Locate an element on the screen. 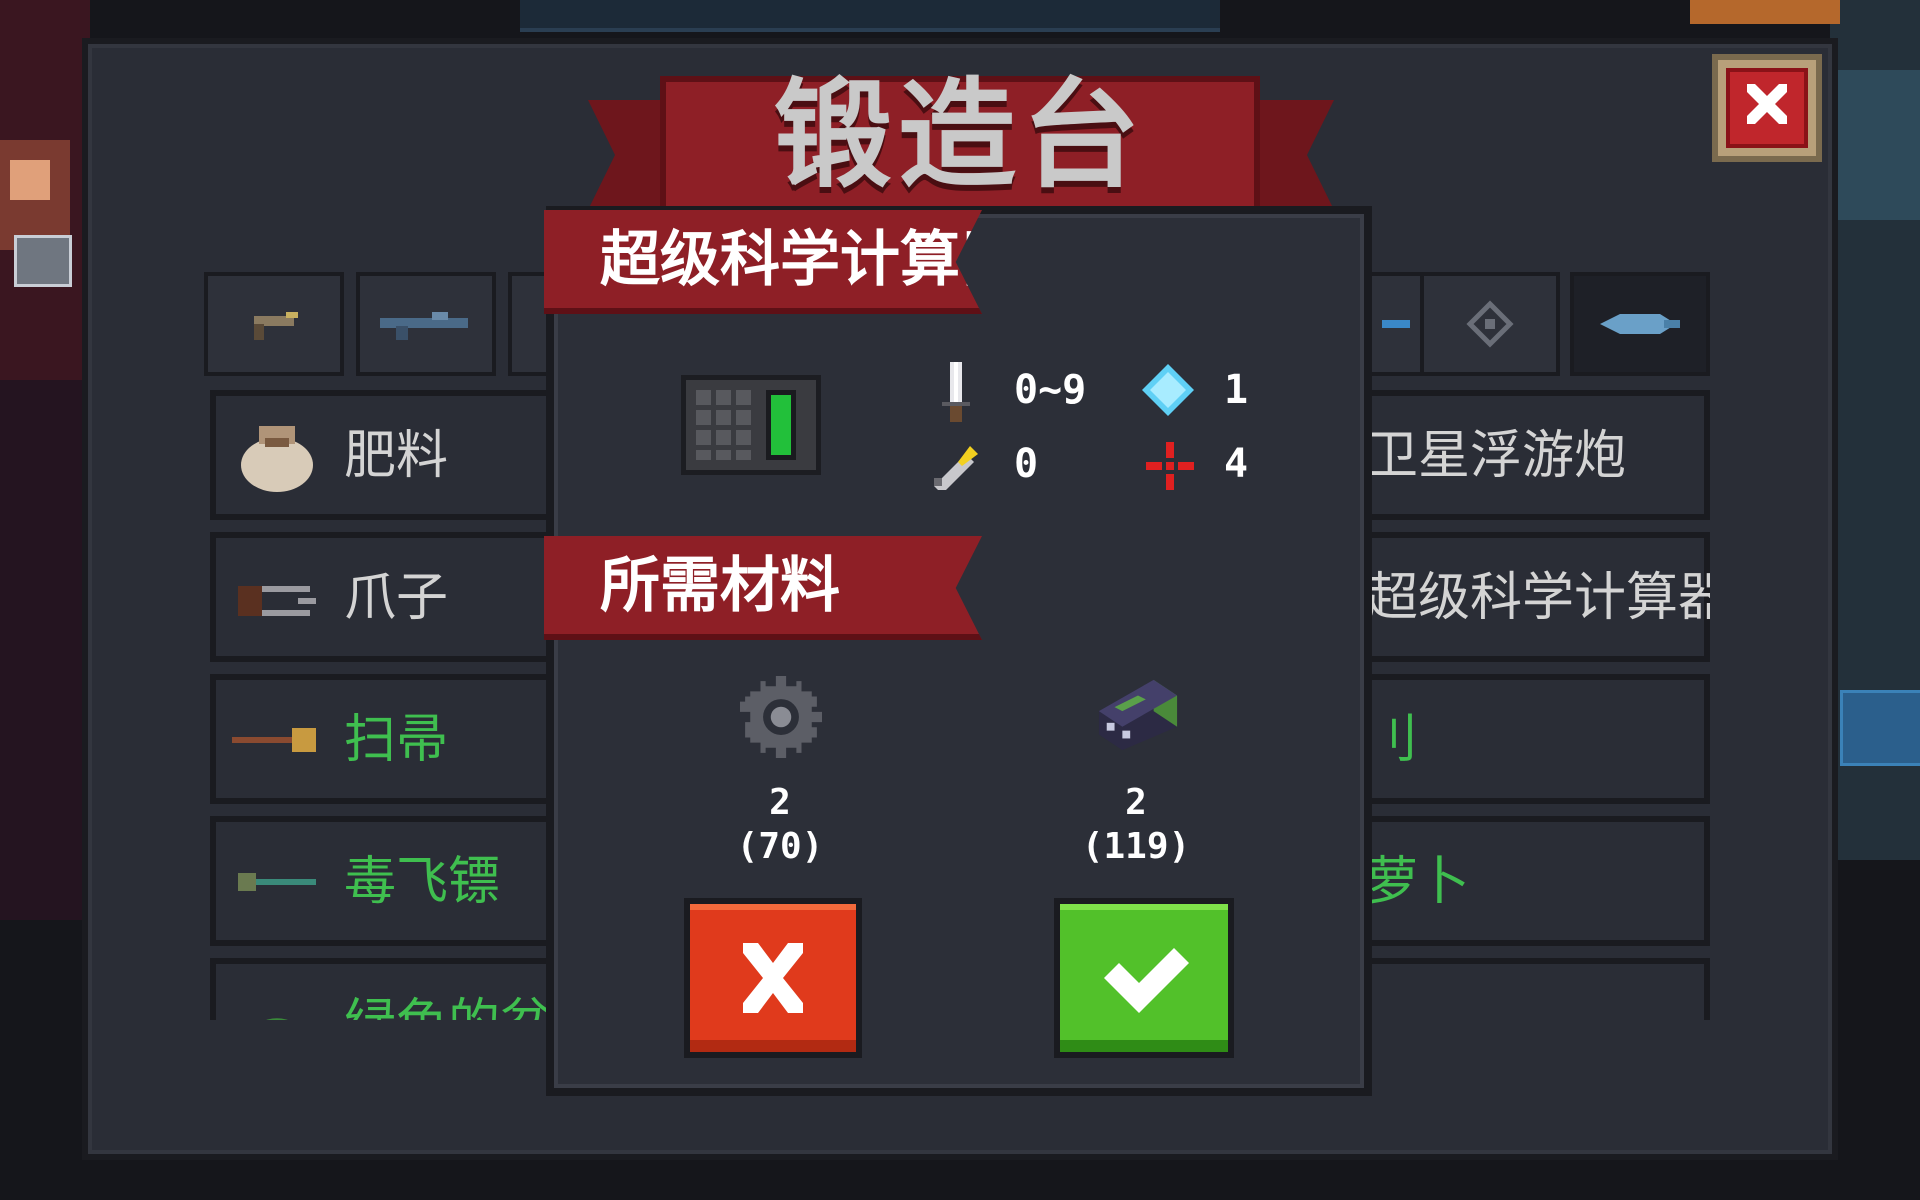 This screenshot has height=1200, width=1920. background-machine is located at coordinates (1875, 145).